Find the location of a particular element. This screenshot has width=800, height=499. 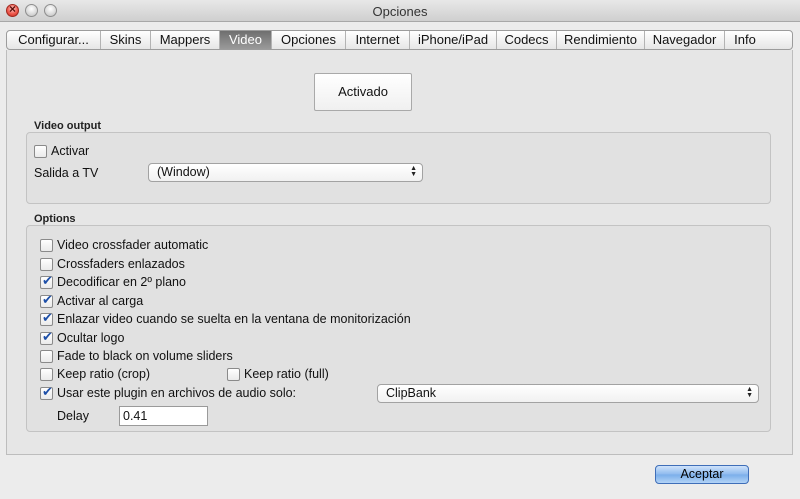

activado-button: Activado is located at coordinates (363, 92).